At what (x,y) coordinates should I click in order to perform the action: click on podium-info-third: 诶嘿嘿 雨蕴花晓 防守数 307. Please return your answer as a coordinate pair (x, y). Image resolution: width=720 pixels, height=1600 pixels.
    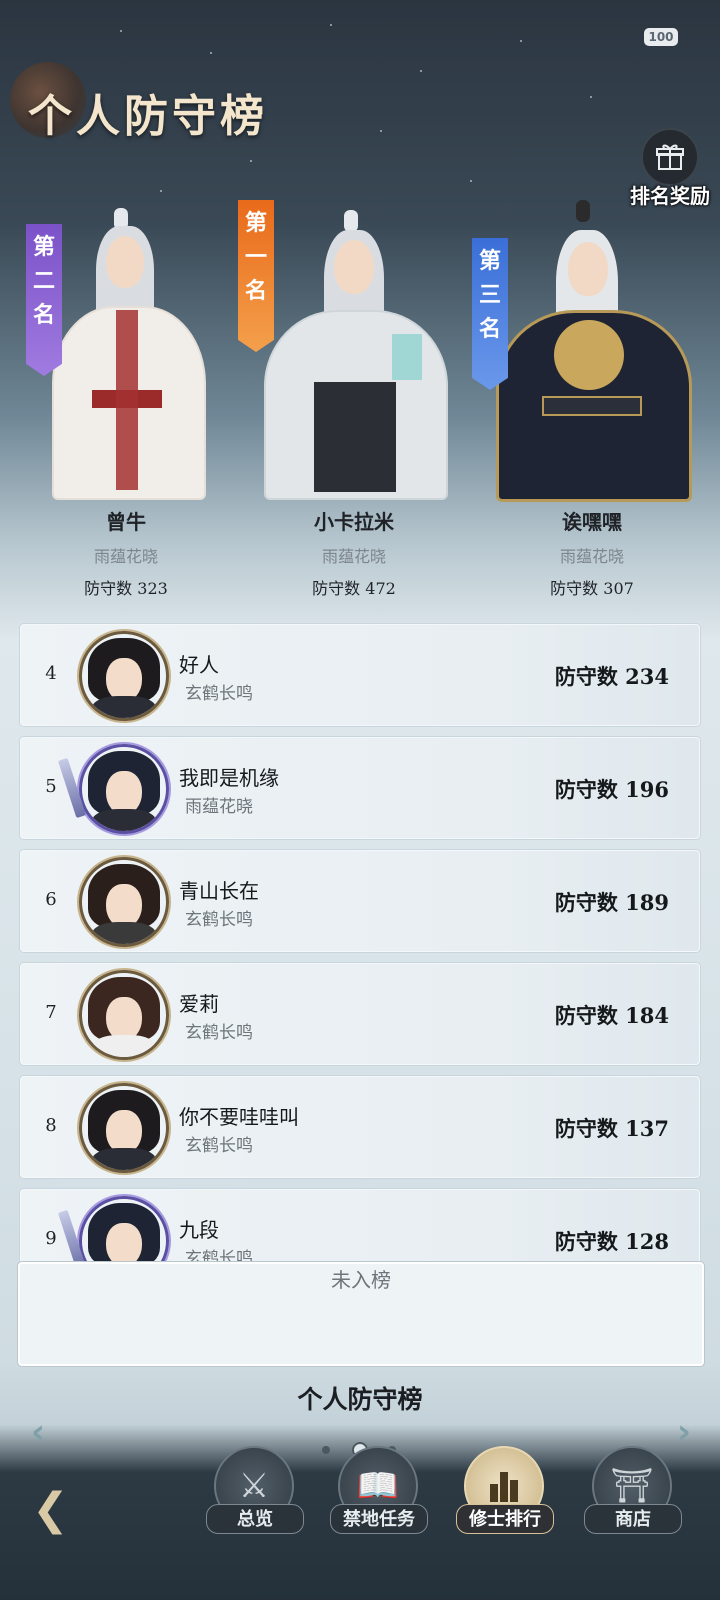
    Looking at the image, I should click on (592, 552).